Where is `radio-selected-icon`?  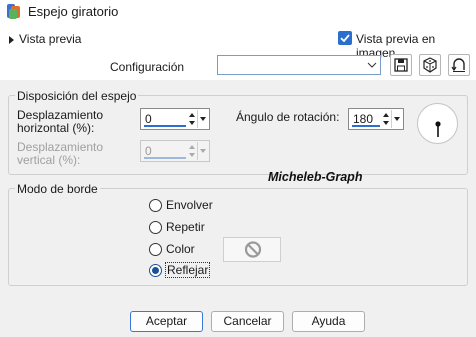
radio-selected-icon is located at coordinates (155, 270).